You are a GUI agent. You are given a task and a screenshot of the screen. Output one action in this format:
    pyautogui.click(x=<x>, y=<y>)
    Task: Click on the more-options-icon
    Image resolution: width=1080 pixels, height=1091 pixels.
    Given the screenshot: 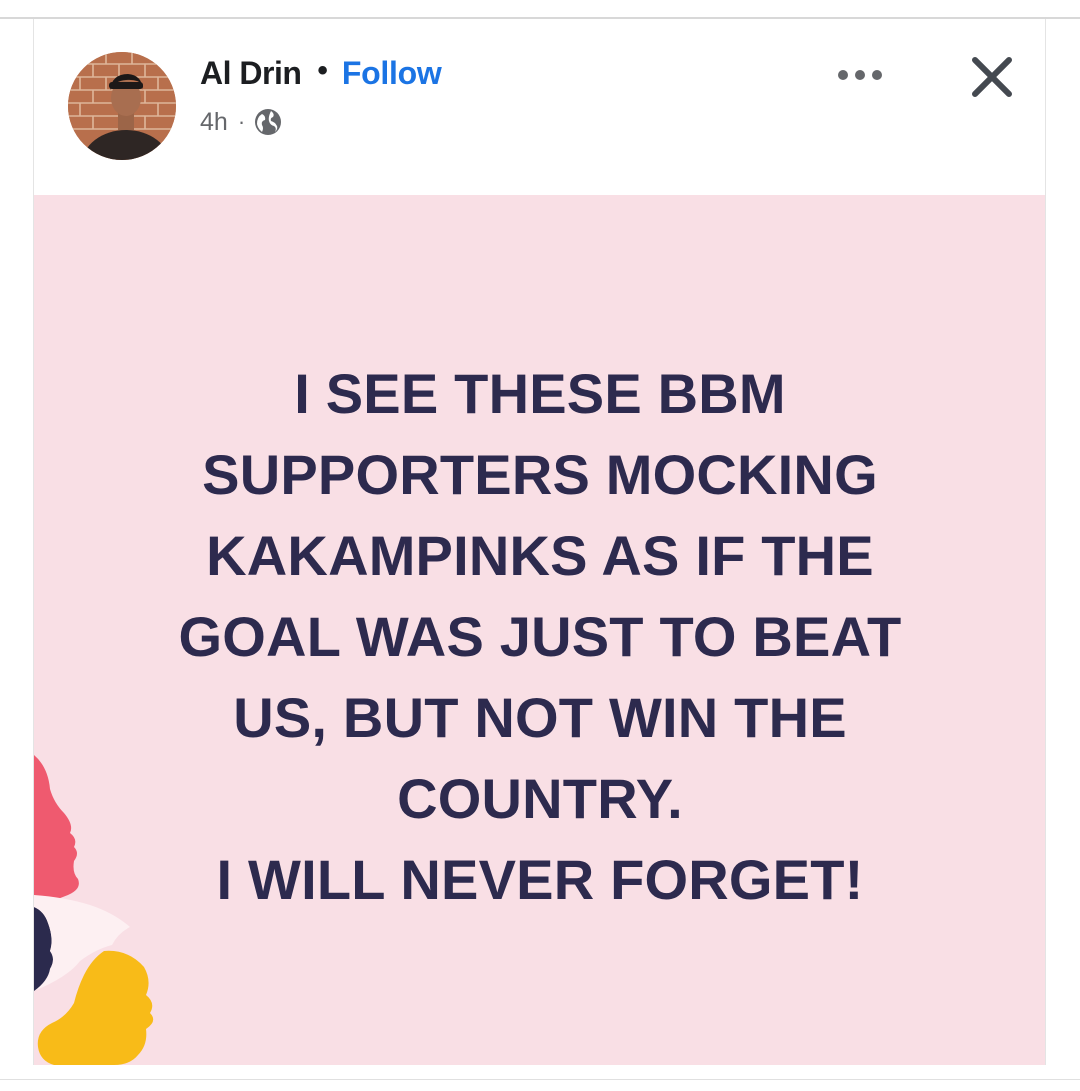 What is the action you would take?
    pyautogui.click(x=860, y=75)
    